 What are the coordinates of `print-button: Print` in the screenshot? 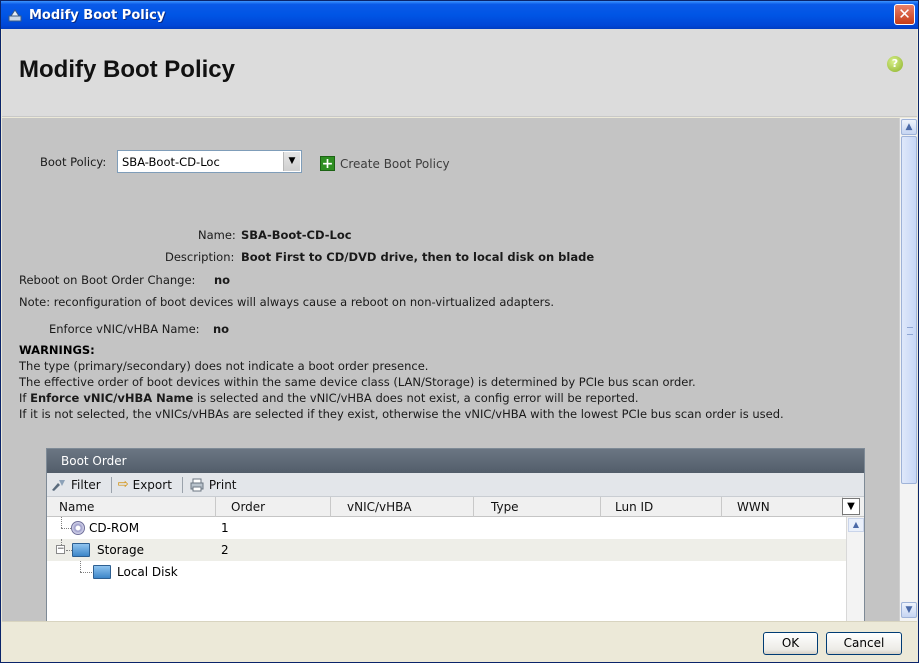 It's located at (213, 485).